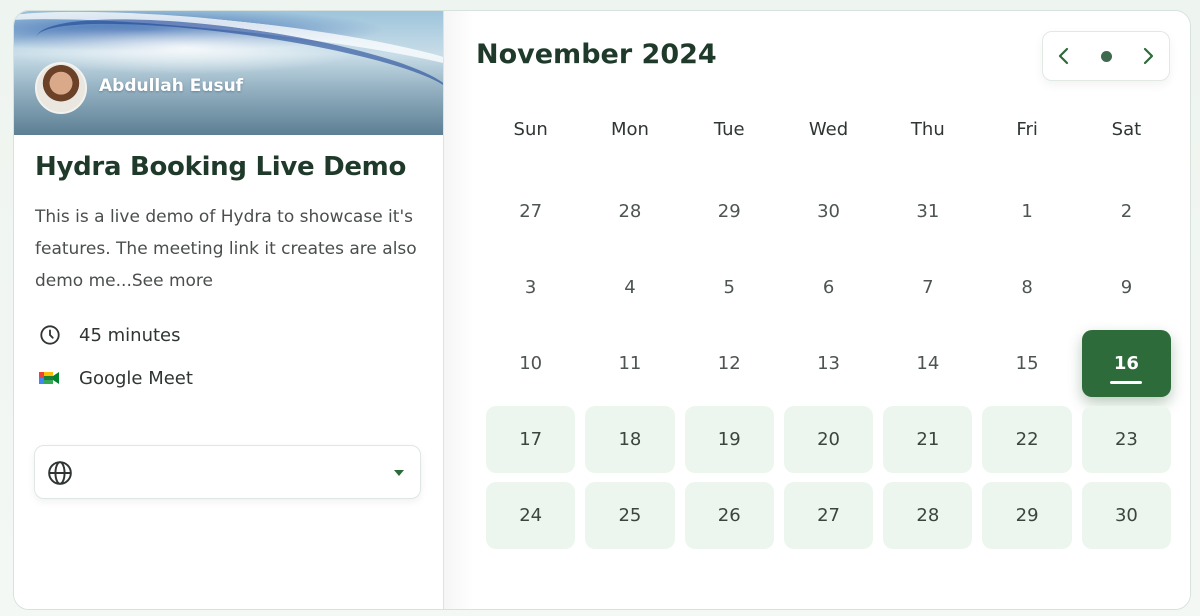 This screenshot has height=616, width=1200. What do you see at coordinates (928, 515) in the screenshot?
I see `available-date: 28` at bounding box center [928, 515].